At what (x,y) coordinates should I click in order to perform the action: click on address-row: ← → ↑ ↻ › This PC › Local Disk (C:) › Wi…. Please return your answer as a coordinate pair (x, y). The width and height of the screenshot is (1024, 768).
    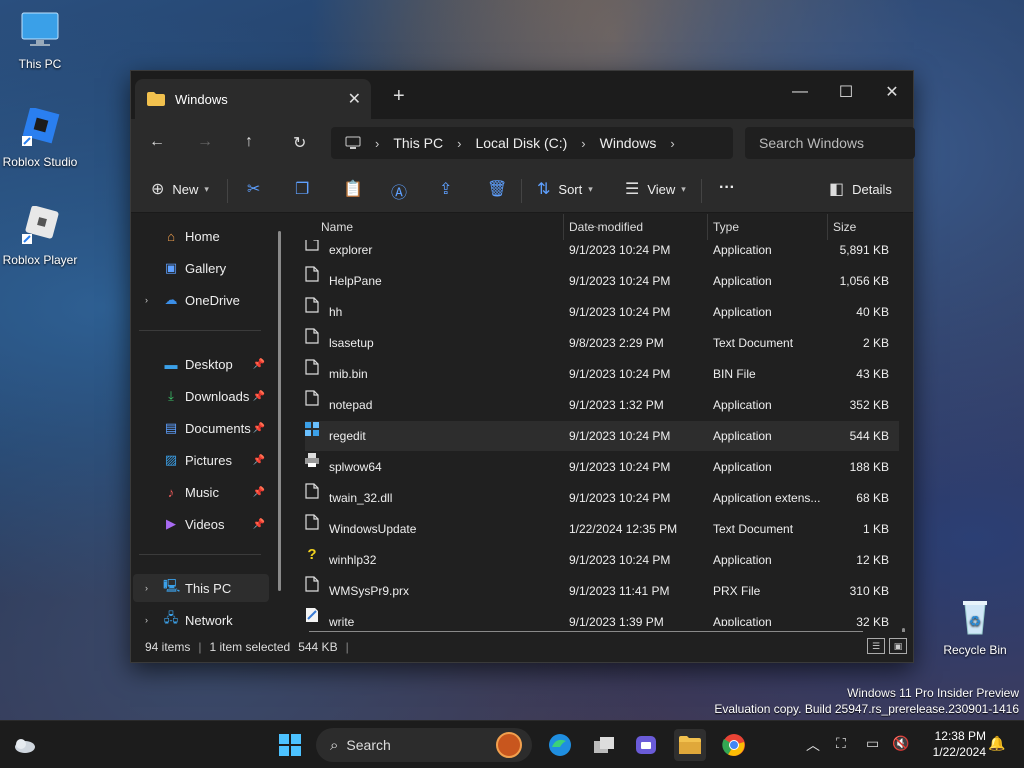
    Looking at the image, I should click on (523, 143).